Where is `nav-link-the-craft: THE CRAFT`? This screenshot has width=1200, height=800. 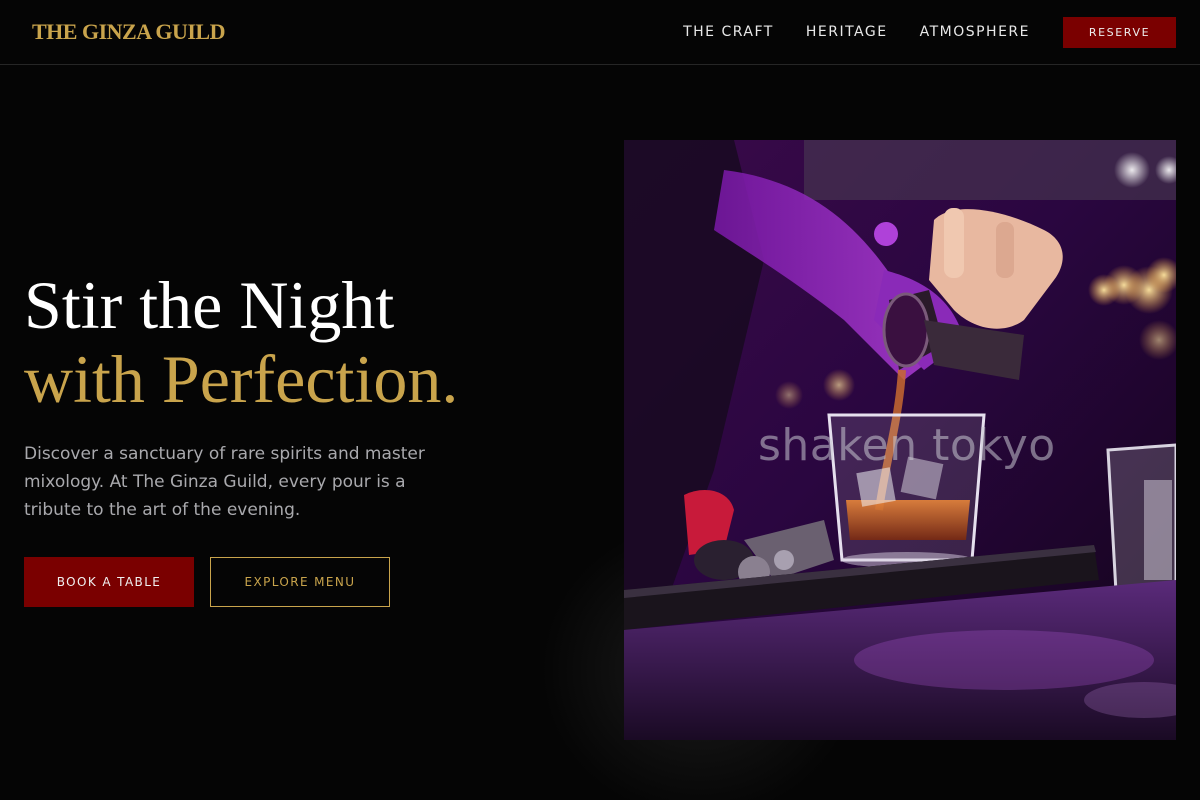
nav-link-the-craft: THE CRAFT is located at coordinates (728, 32).